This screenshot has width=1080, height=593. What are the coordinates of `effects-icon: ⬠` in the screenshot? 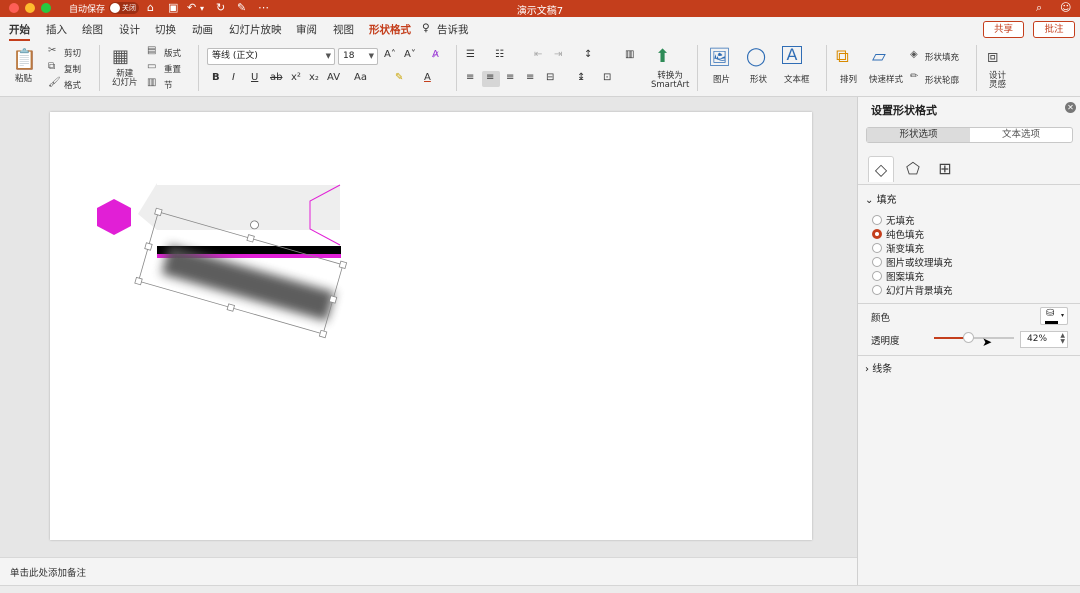 It's located at (913, 169).